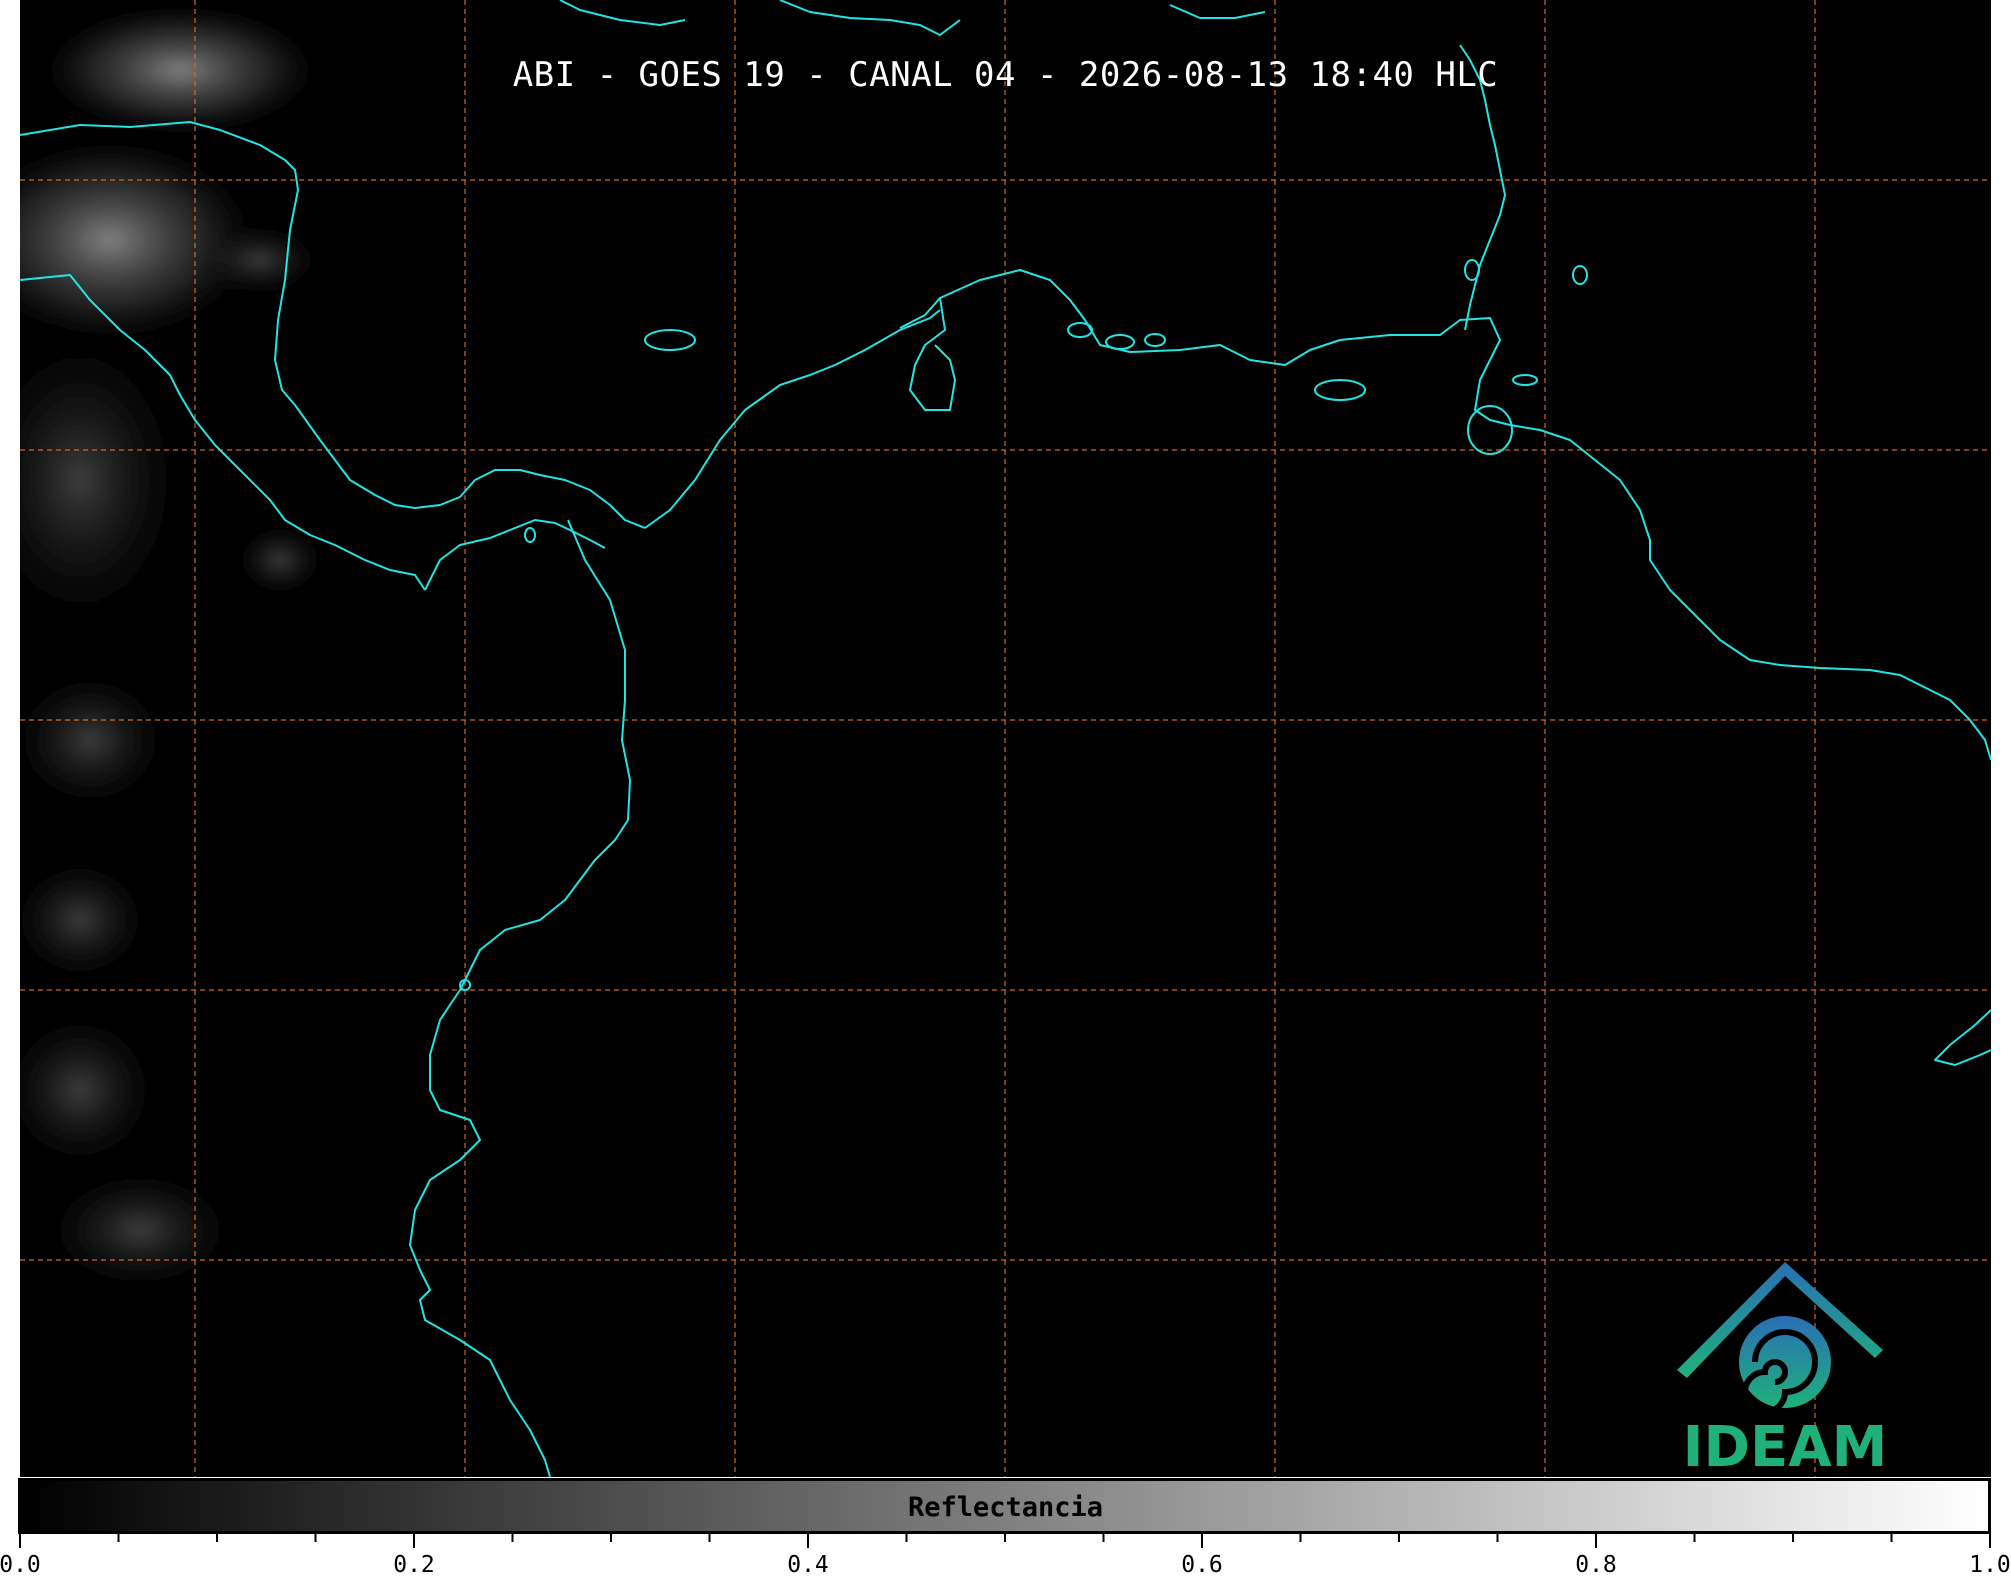 This screenshot has width=2011, height=1578. What do you see at coordinates (808, 1565) in the screenshot?
I see `colorbar-tick-label: 0.4` at bounding box center [808, 1565].